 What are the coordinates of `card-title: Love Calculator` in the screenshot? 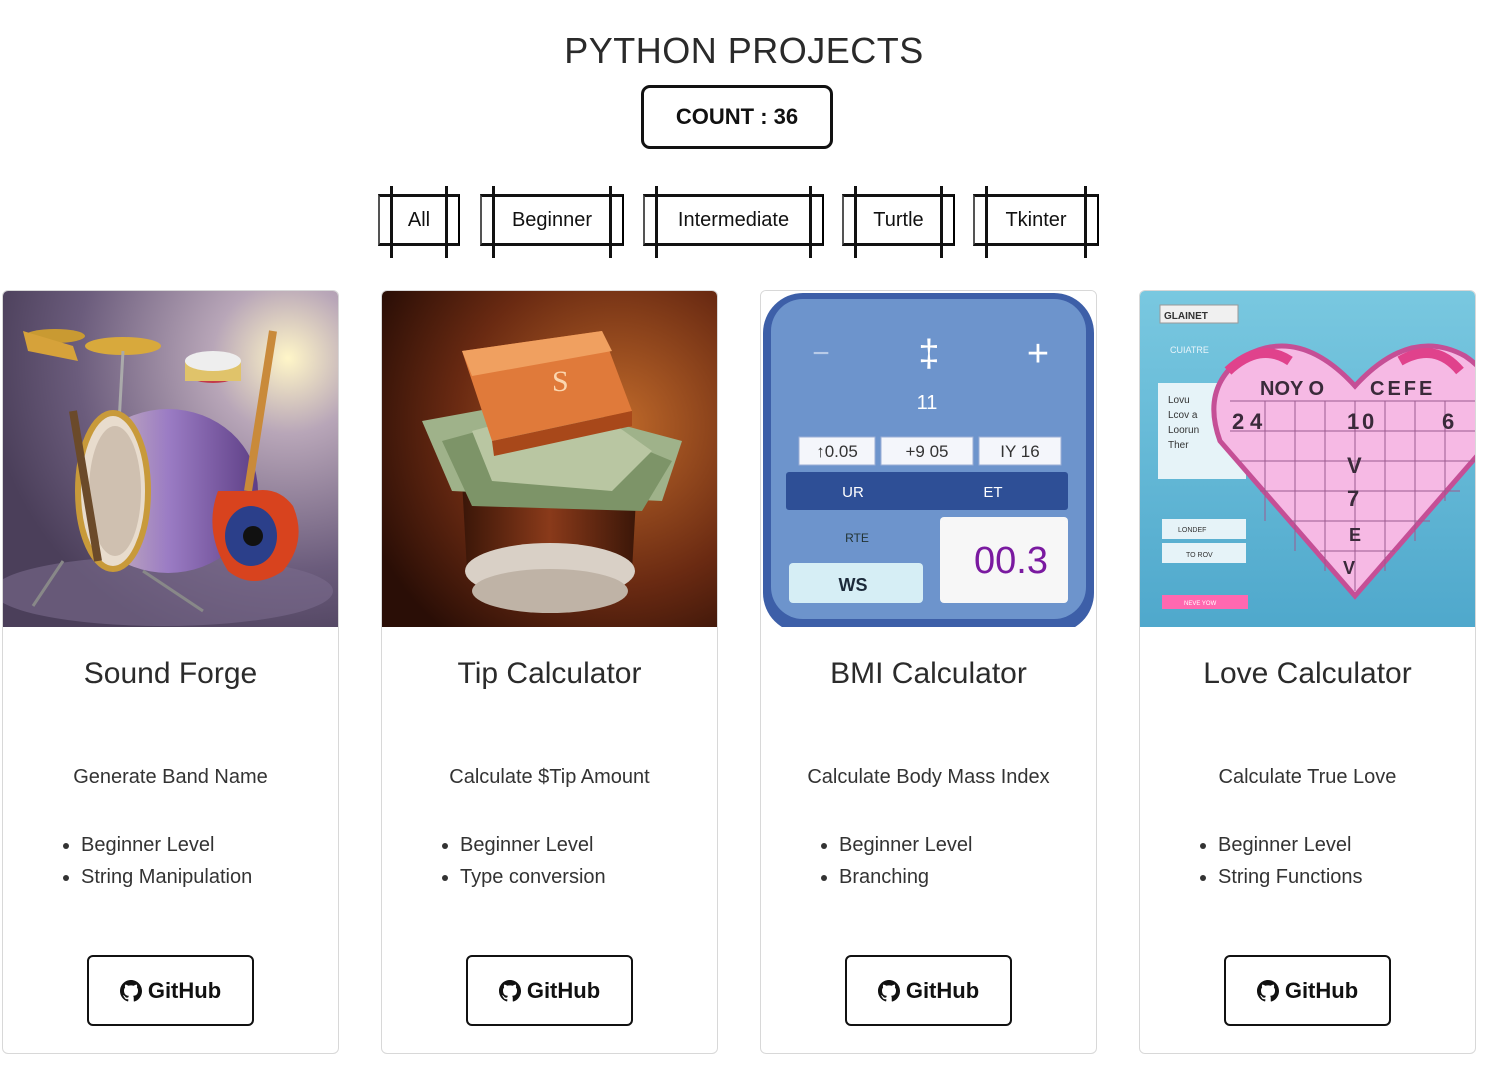 It's located at (1307, 673).